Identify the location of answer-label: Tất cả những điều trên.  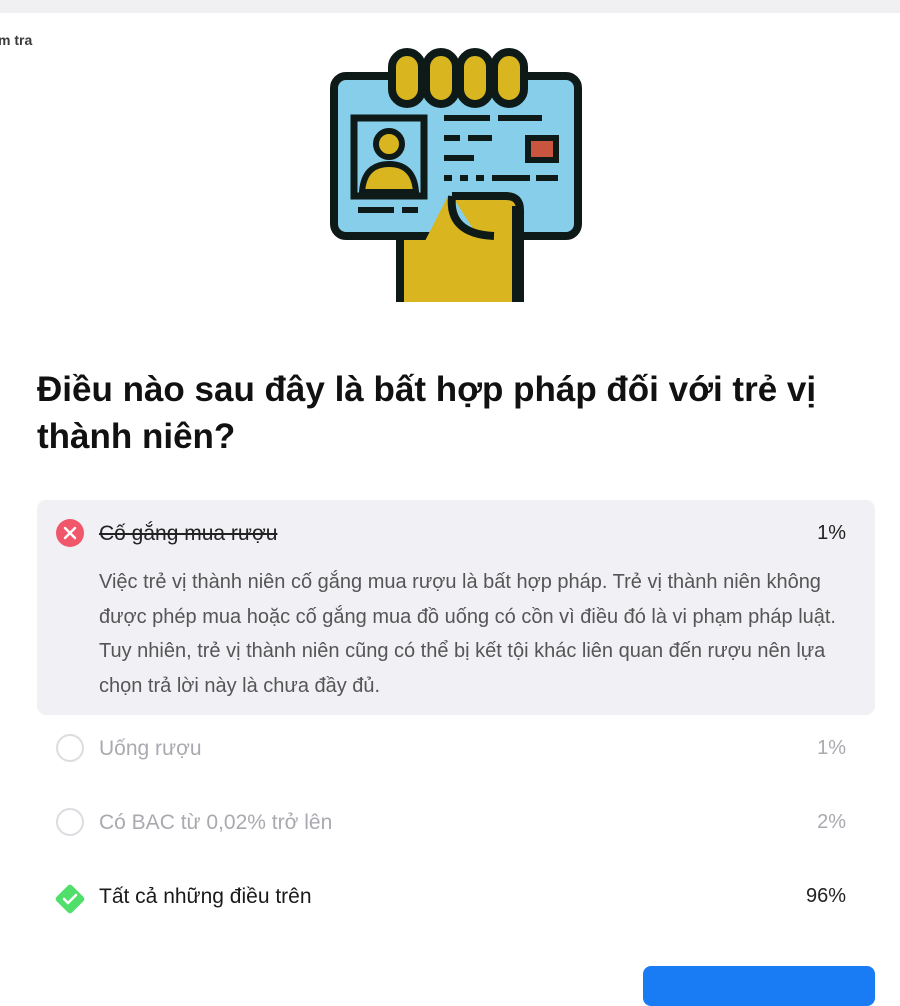
(205, 896).